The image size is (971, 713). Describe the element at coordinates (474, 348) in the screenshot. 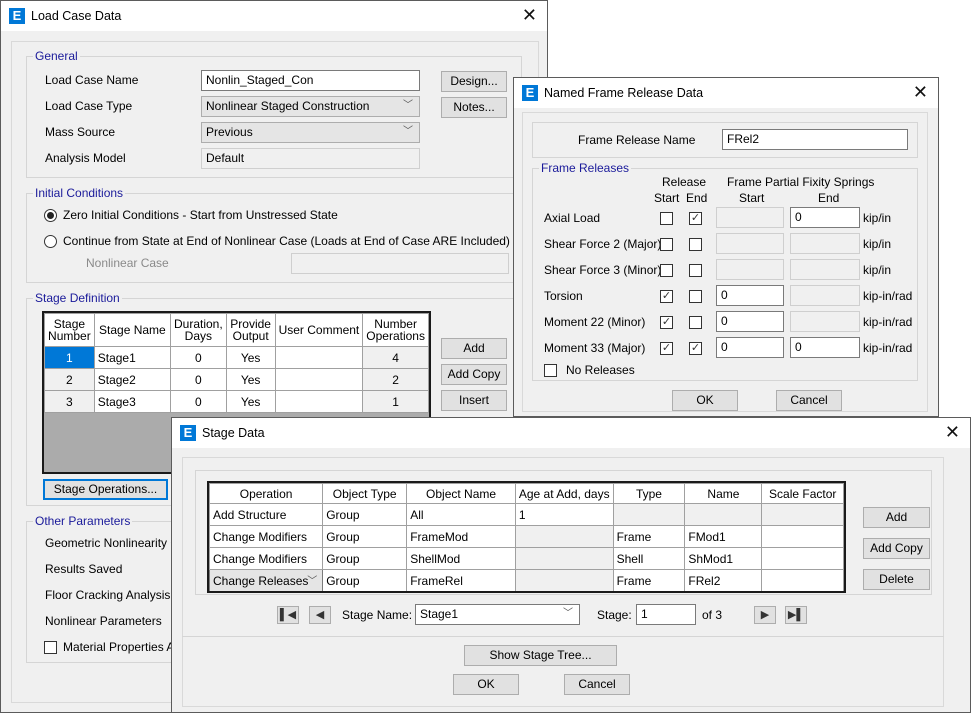

I see `stage-add-button: Add` at that location.